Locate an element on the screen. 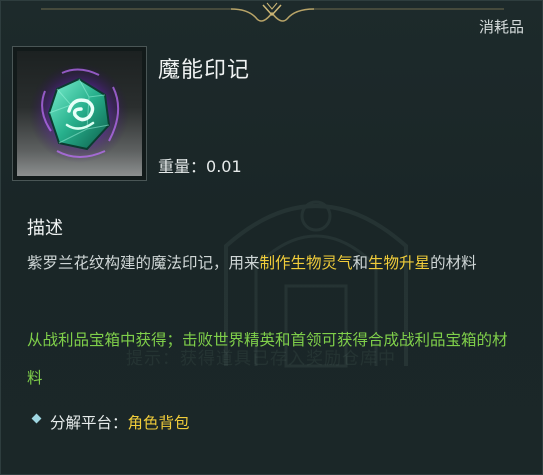 The image size is (543, 475). gold-filigree-ornament-icon is located at coordinates (272, 12).